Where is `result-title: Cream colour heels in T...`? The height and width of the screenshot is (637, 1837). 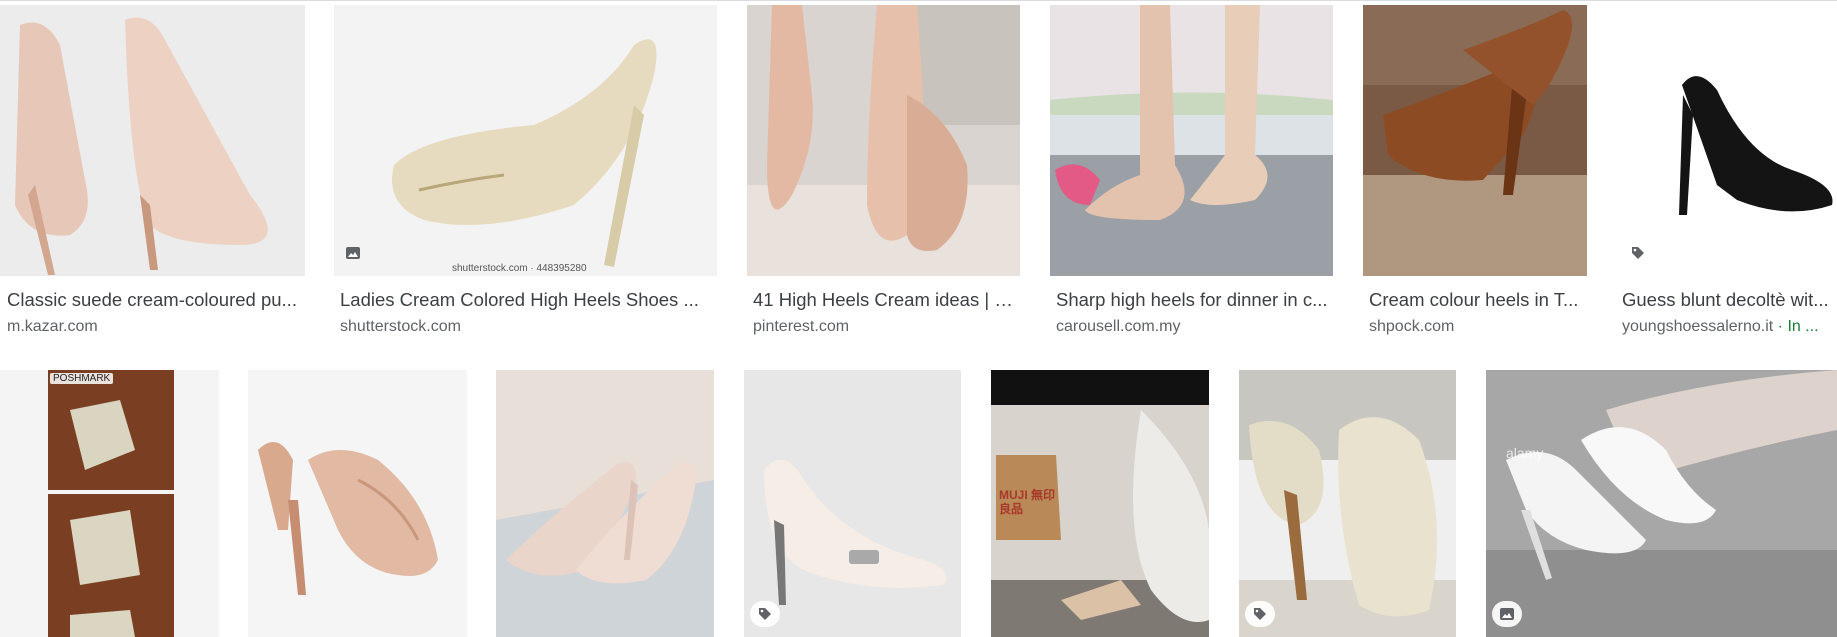
result-title: Cream colour heels in T... is located at coordinates (1477, 300).